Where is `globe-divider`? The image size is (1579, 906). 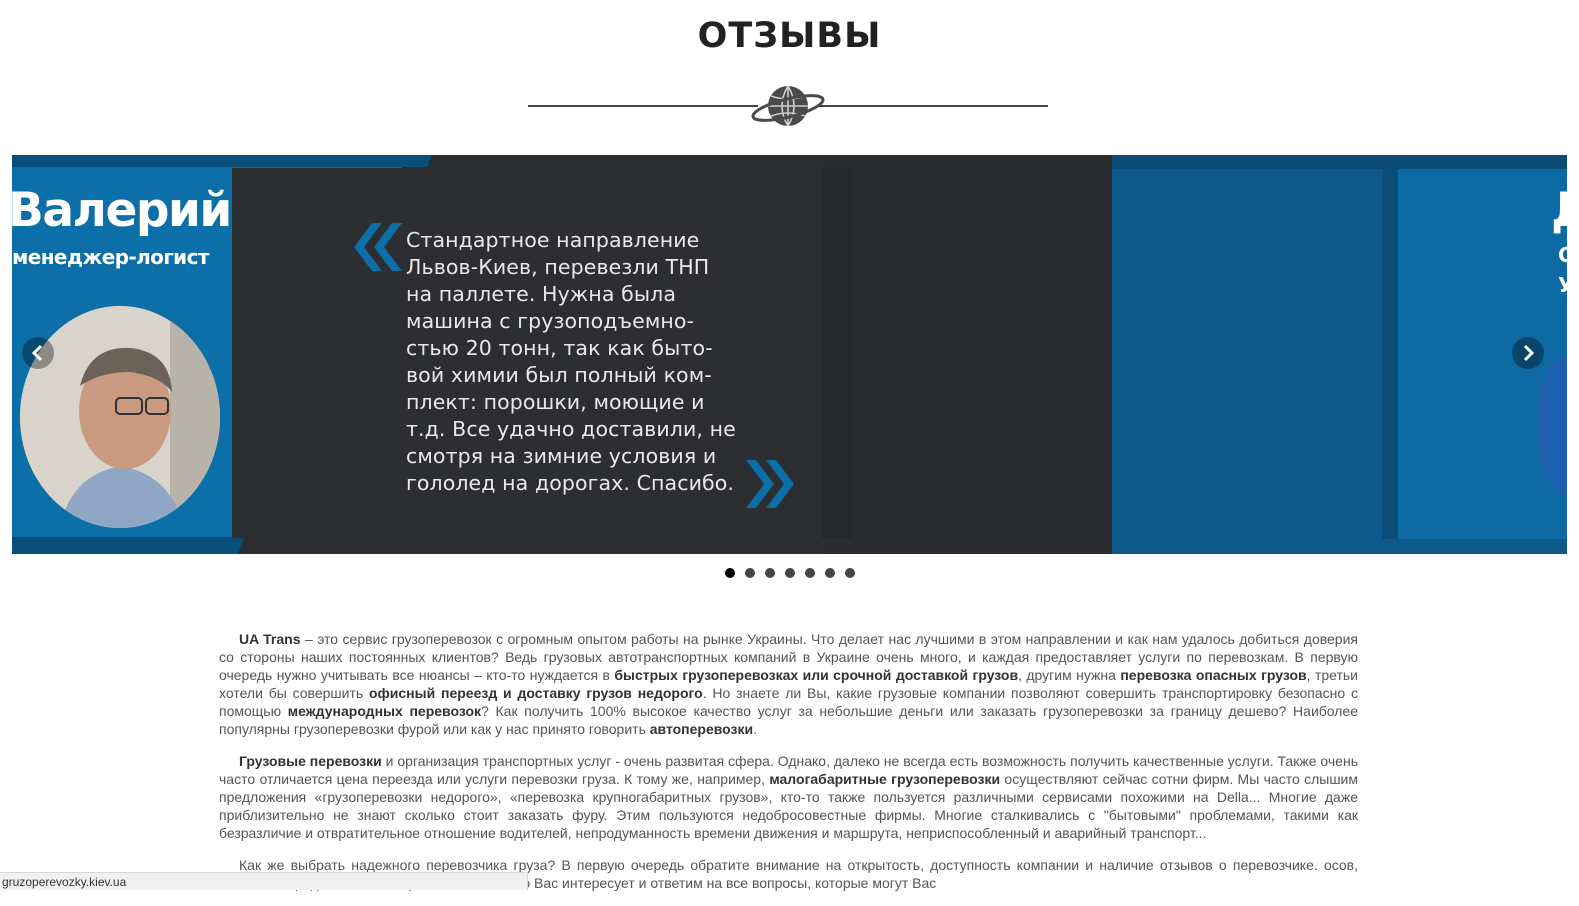
globe-divider is located at coordinates (788, 106).